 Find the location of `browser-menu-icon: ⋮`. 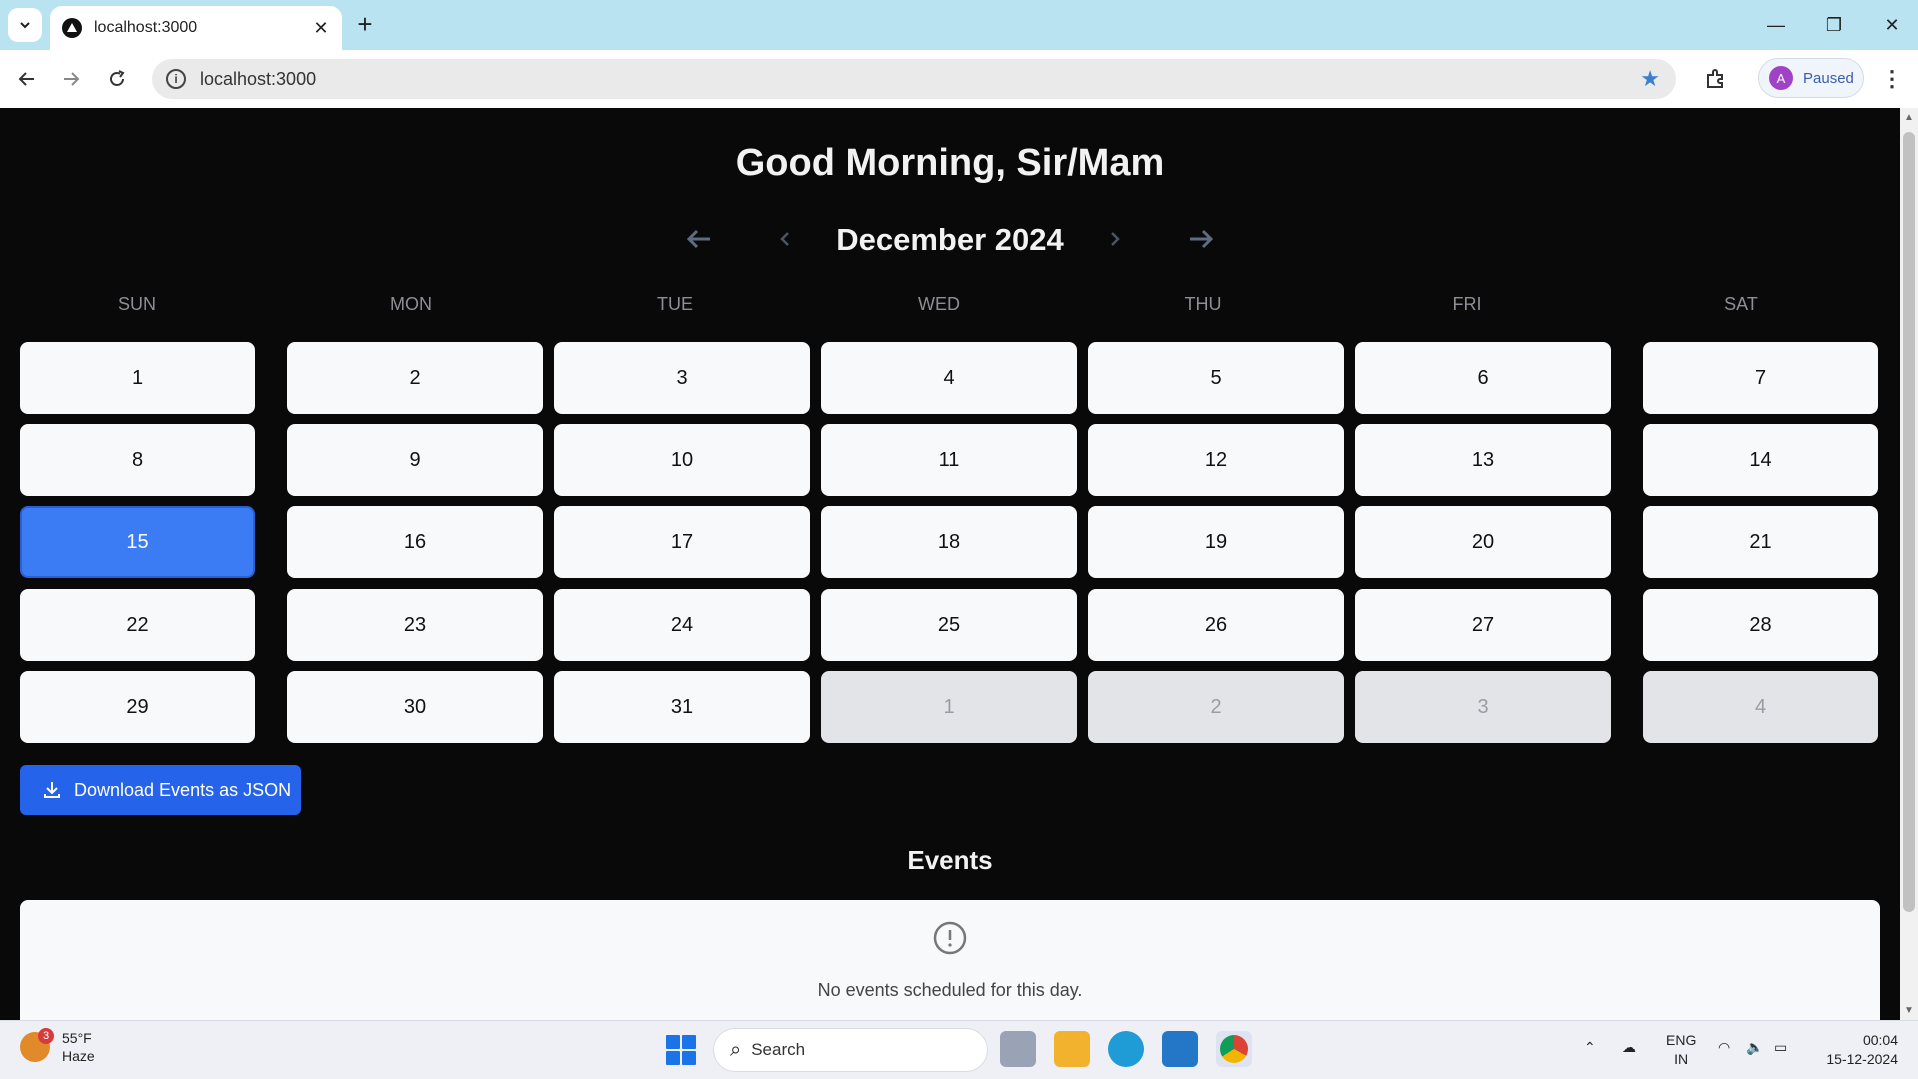

browser-menu-icon: ⋮ is located at coordinates (1892, 79).